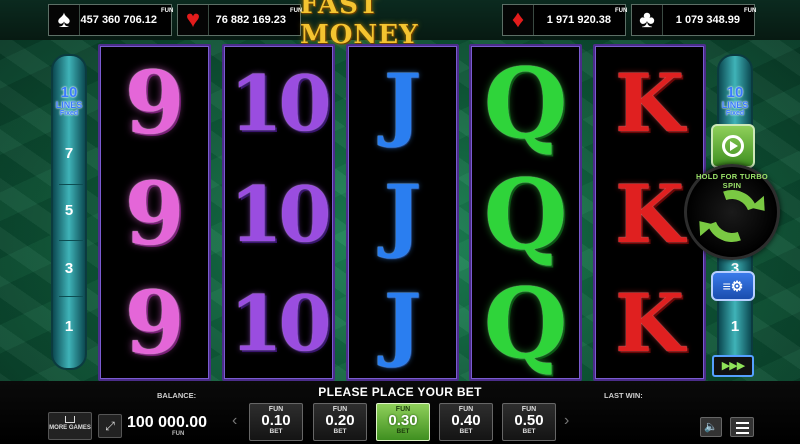  I want to click on fullscreen-icon: ⤢, so click(110, 426).